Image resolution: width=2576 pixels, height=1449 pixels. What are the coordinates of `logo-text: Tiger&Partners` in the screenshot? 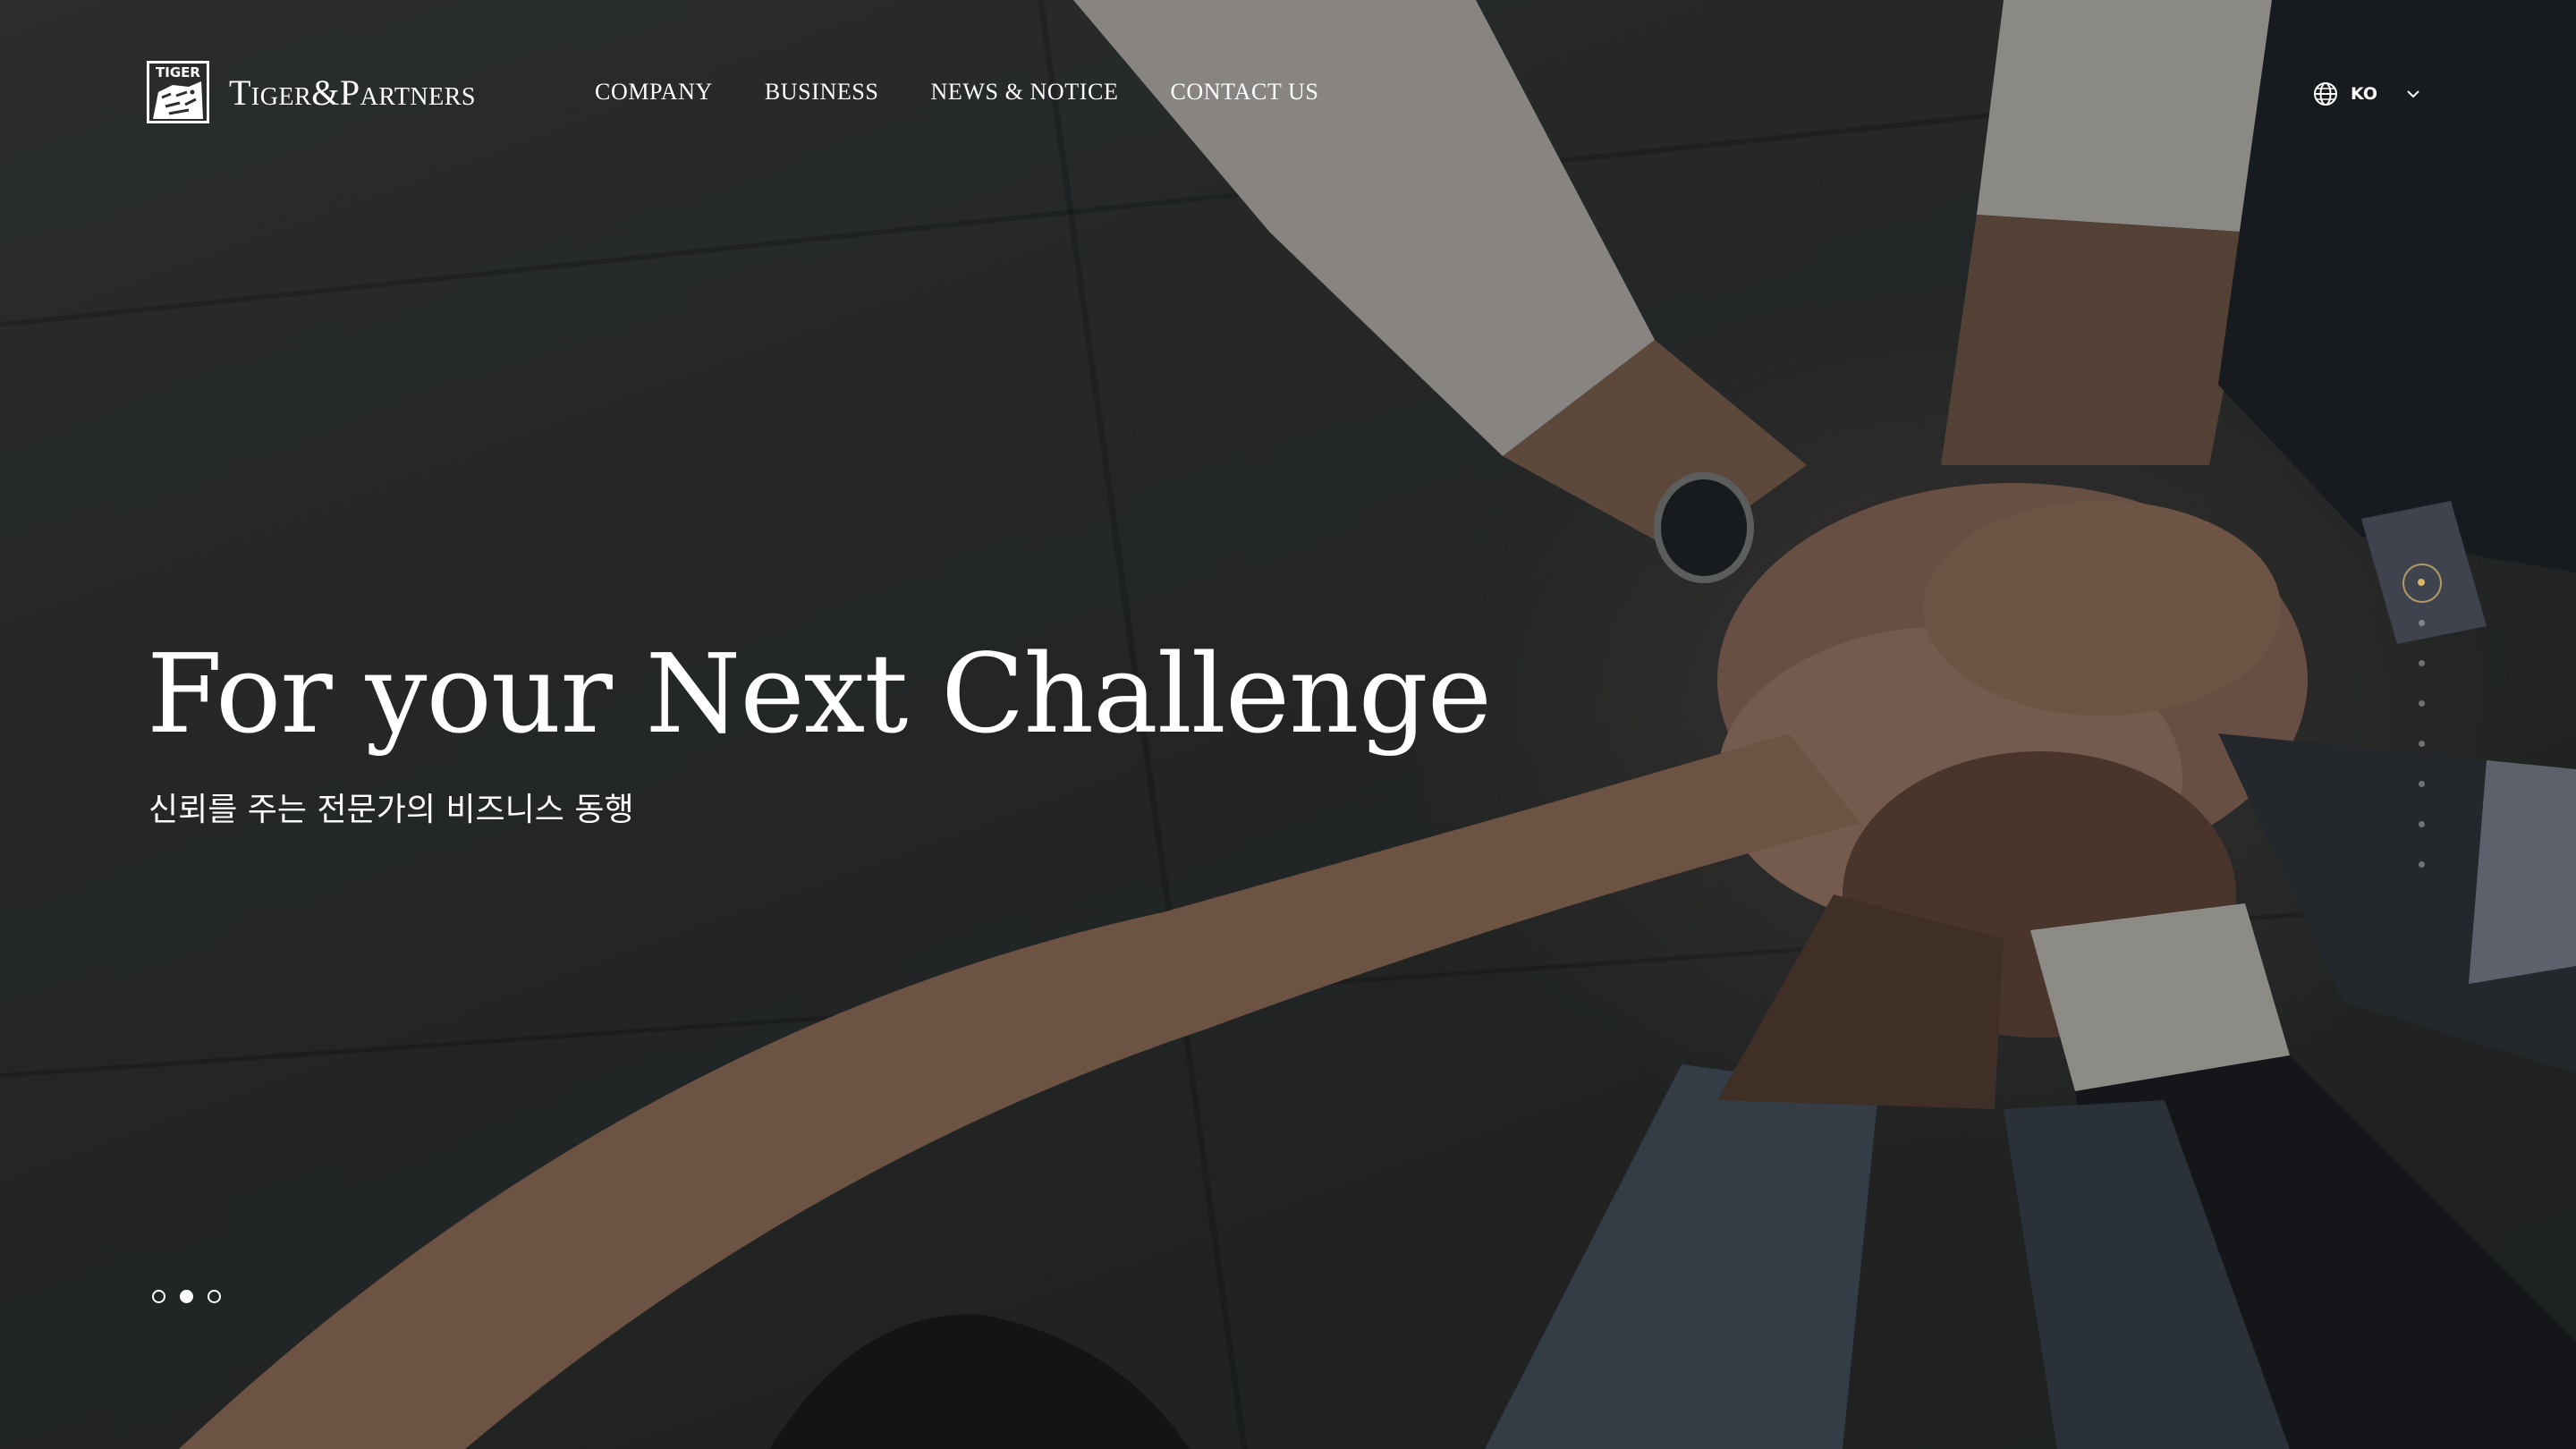 It's located at (353, 92).